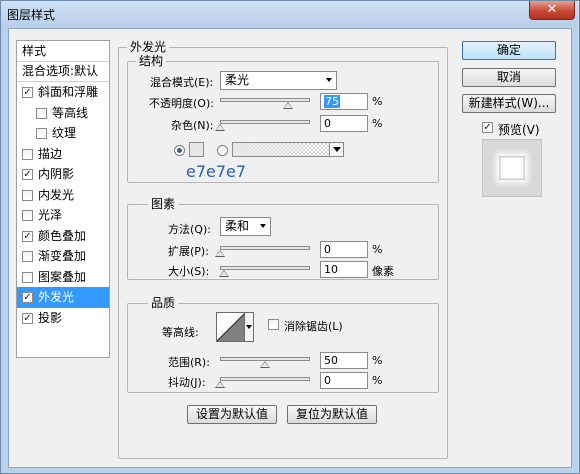 Image resolution: width=580 pixels, height=474 pixels. Describe the element at coordinates (56, 297) in the screenshot. I see `styles-list-item-label: 外发光` at that location.